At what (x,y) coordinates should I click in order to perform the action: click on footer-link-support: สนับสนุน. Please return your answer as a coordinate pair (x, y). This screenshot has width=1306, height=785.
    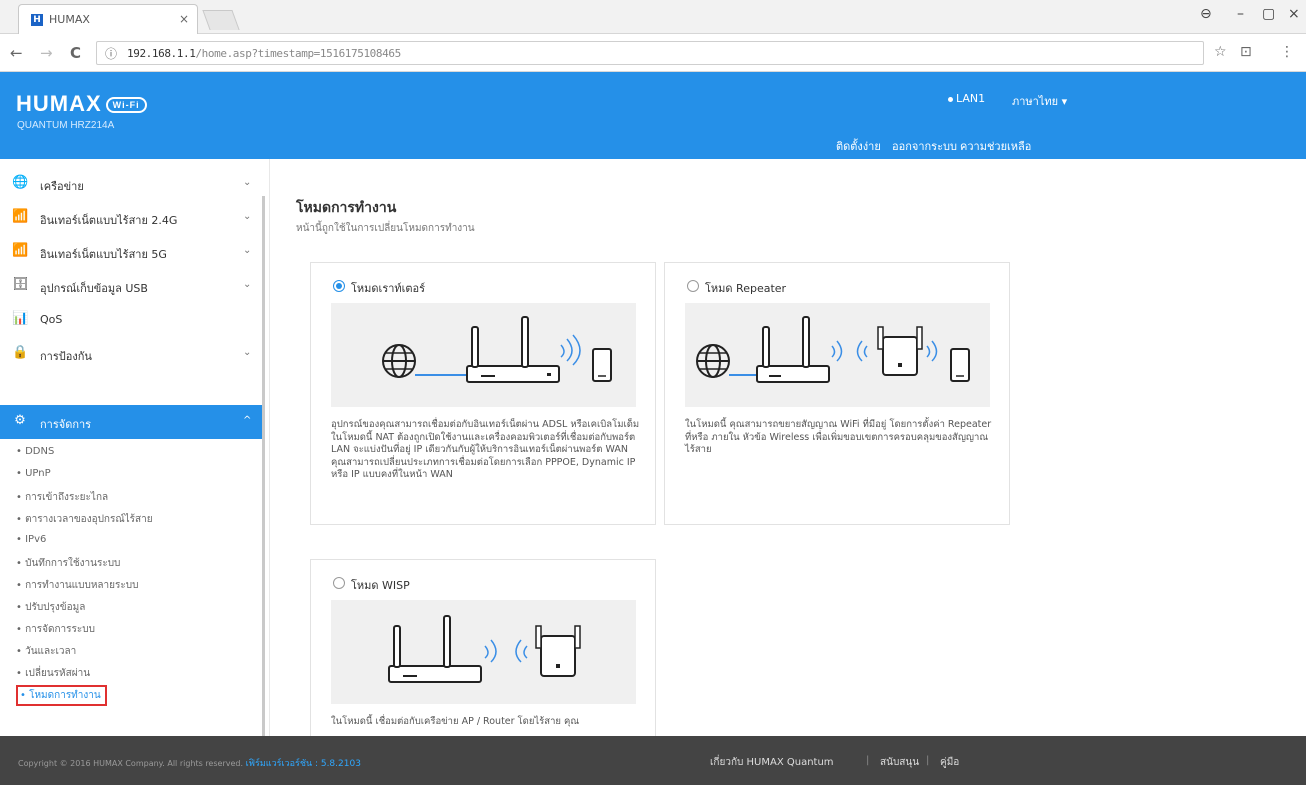
    Looking at the image, I should click on (899, 762).